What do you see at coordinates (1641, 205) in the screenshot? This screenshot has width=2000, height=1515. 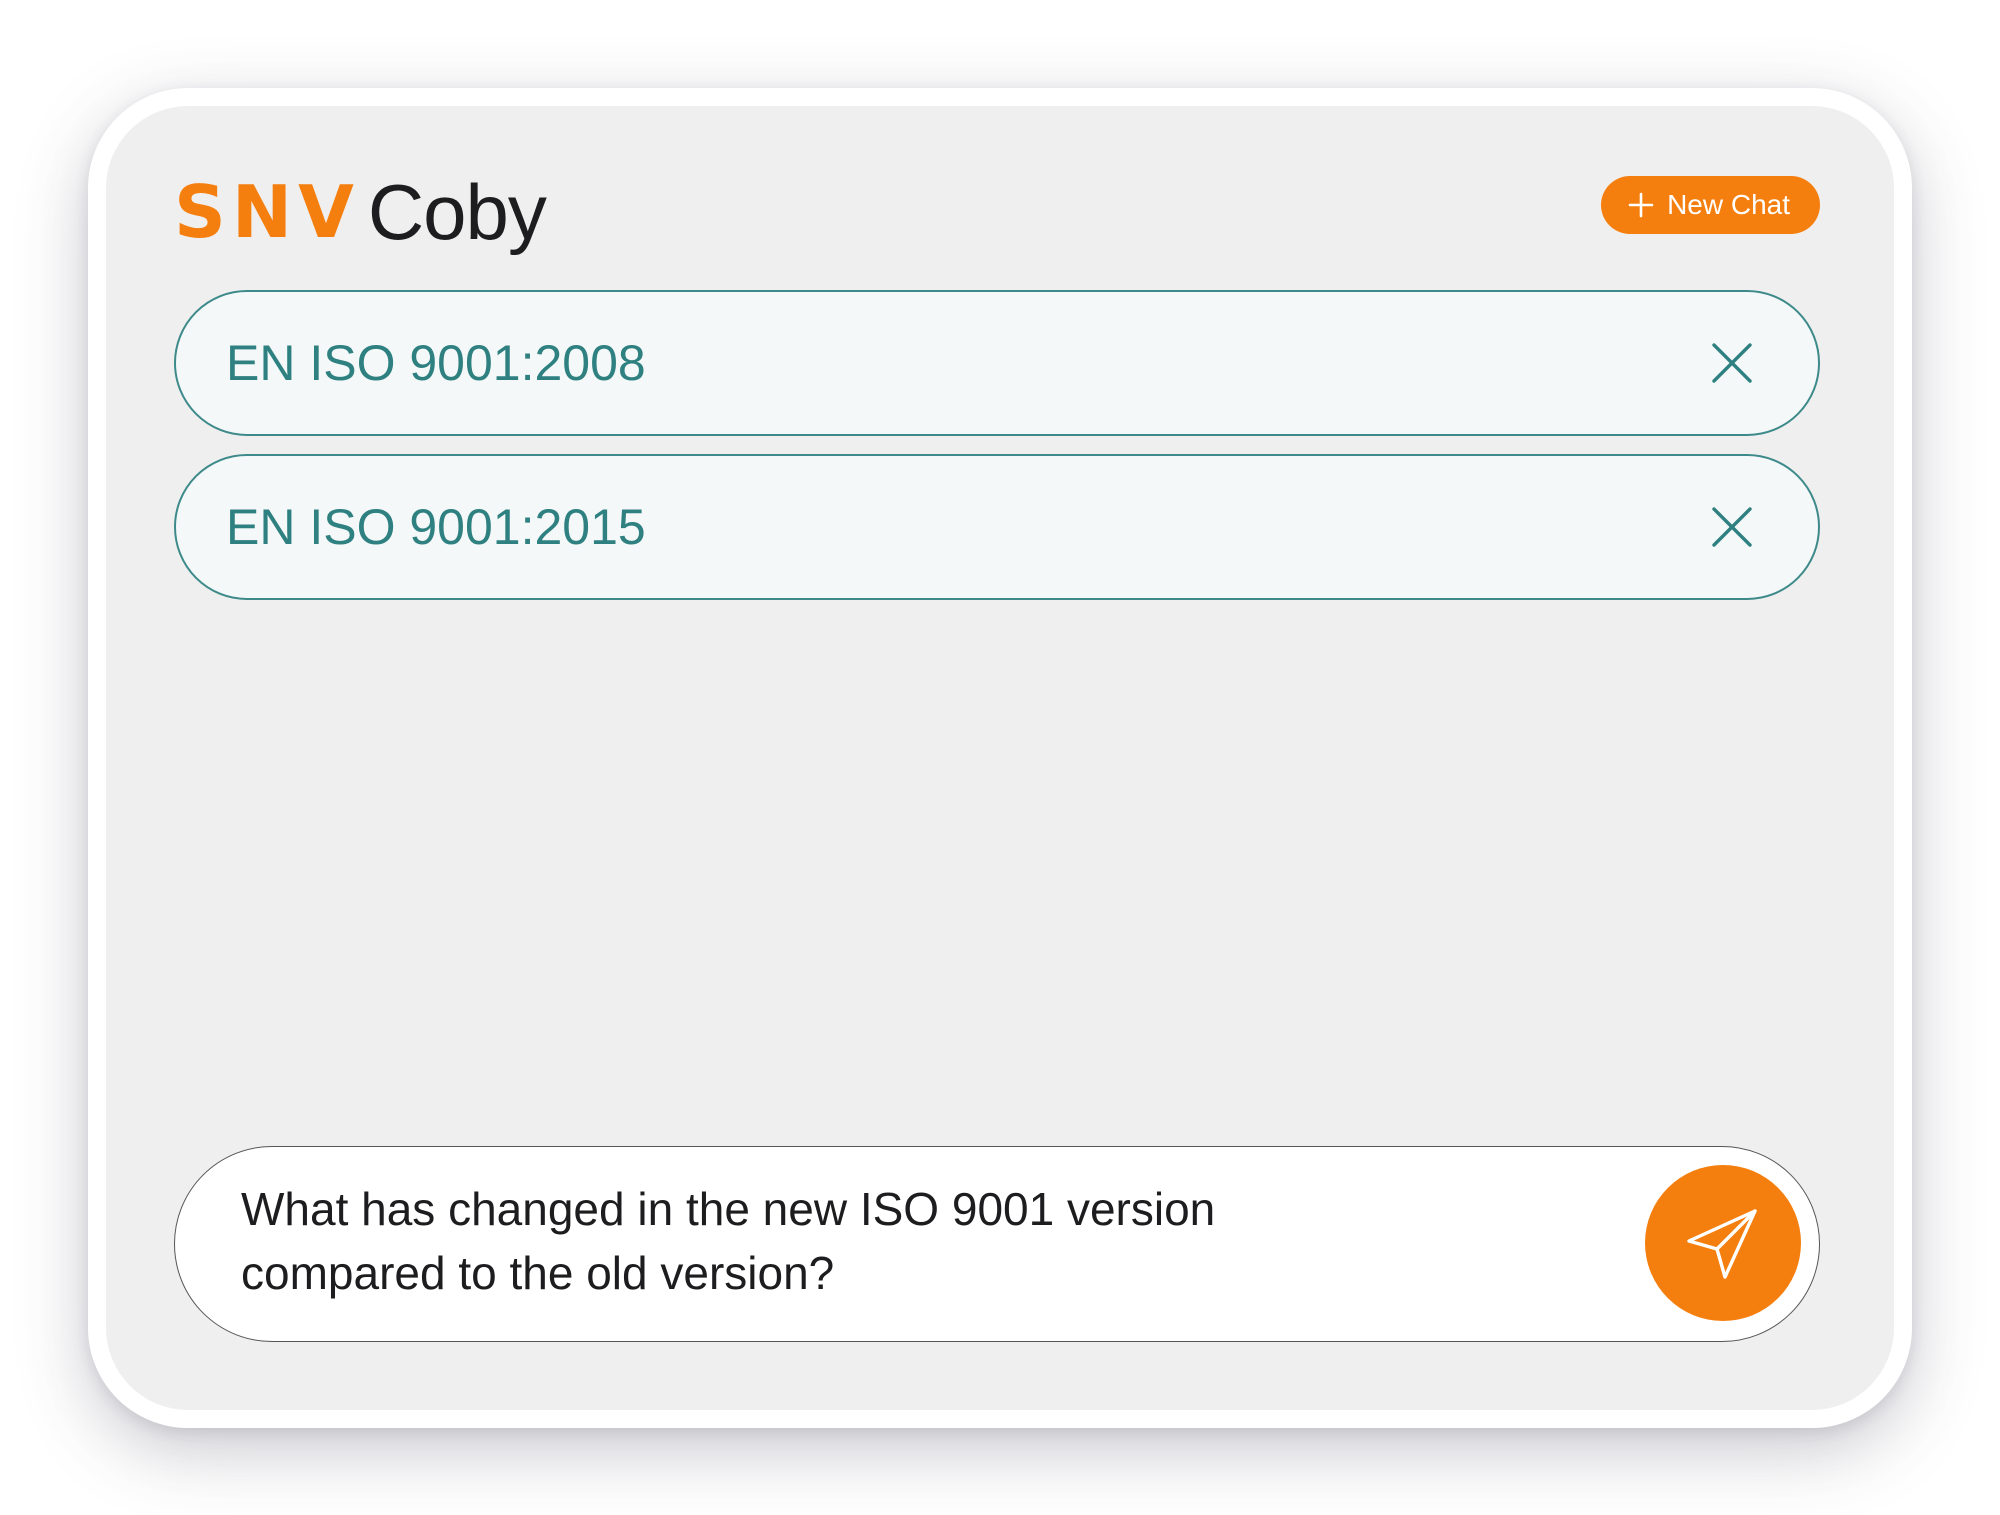 I see `plus-icon` at bounding box center [1641, 205].